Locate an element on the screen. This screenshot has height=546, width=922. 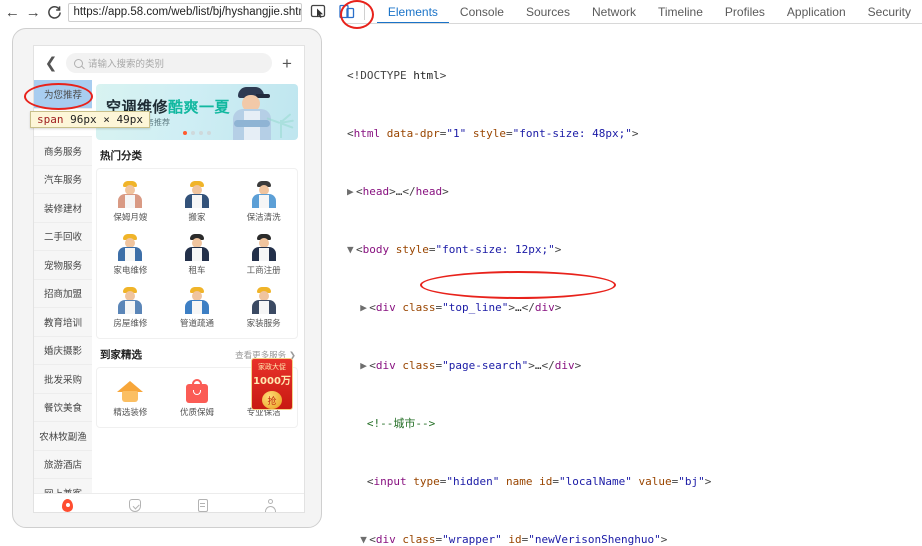
person-icon is located at coordinates (270, 505).